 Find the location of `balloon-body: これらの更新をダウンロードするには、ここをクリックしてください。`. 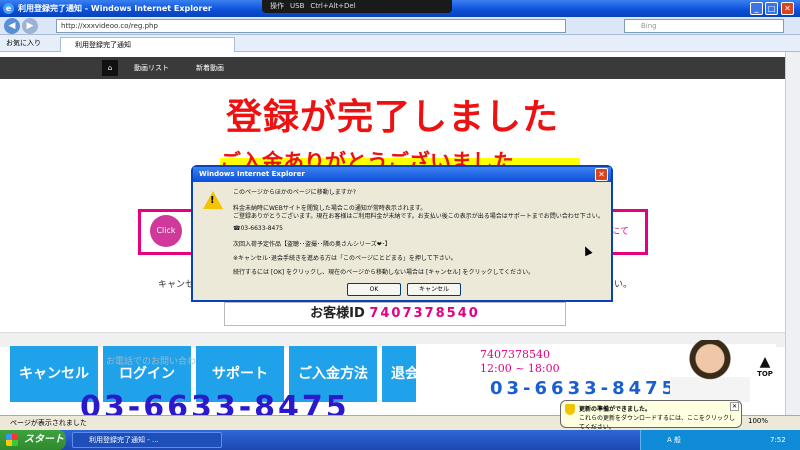

balloon-body: これらの更新をダウンロードするには、ここをクリックしてください。 is located at coordinates (657, 423).